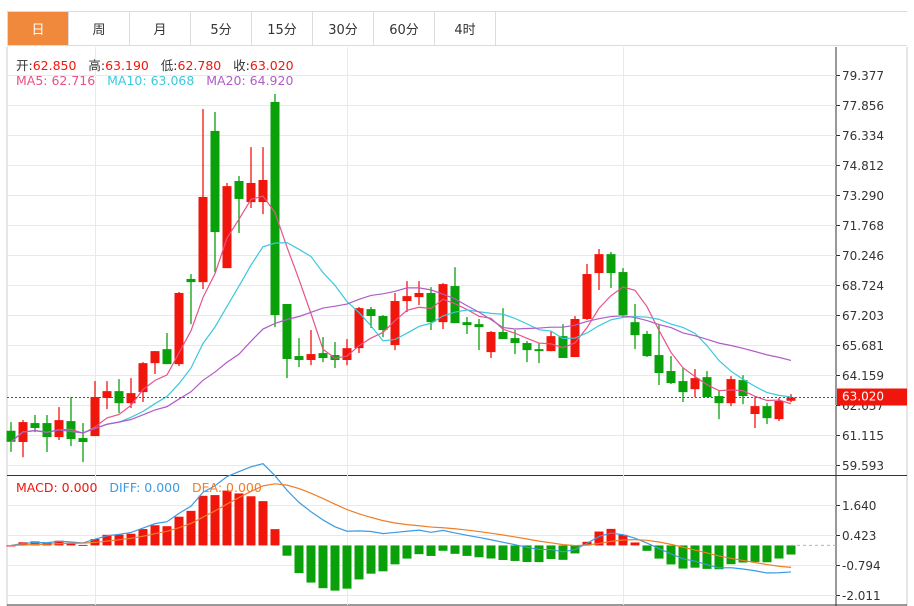 This screenshot has width=914, height=606. What do you see at coordinates (863, 435) in the screenshot?
I see `price-tick-label: 61.115` at bounding box center [863, 435].